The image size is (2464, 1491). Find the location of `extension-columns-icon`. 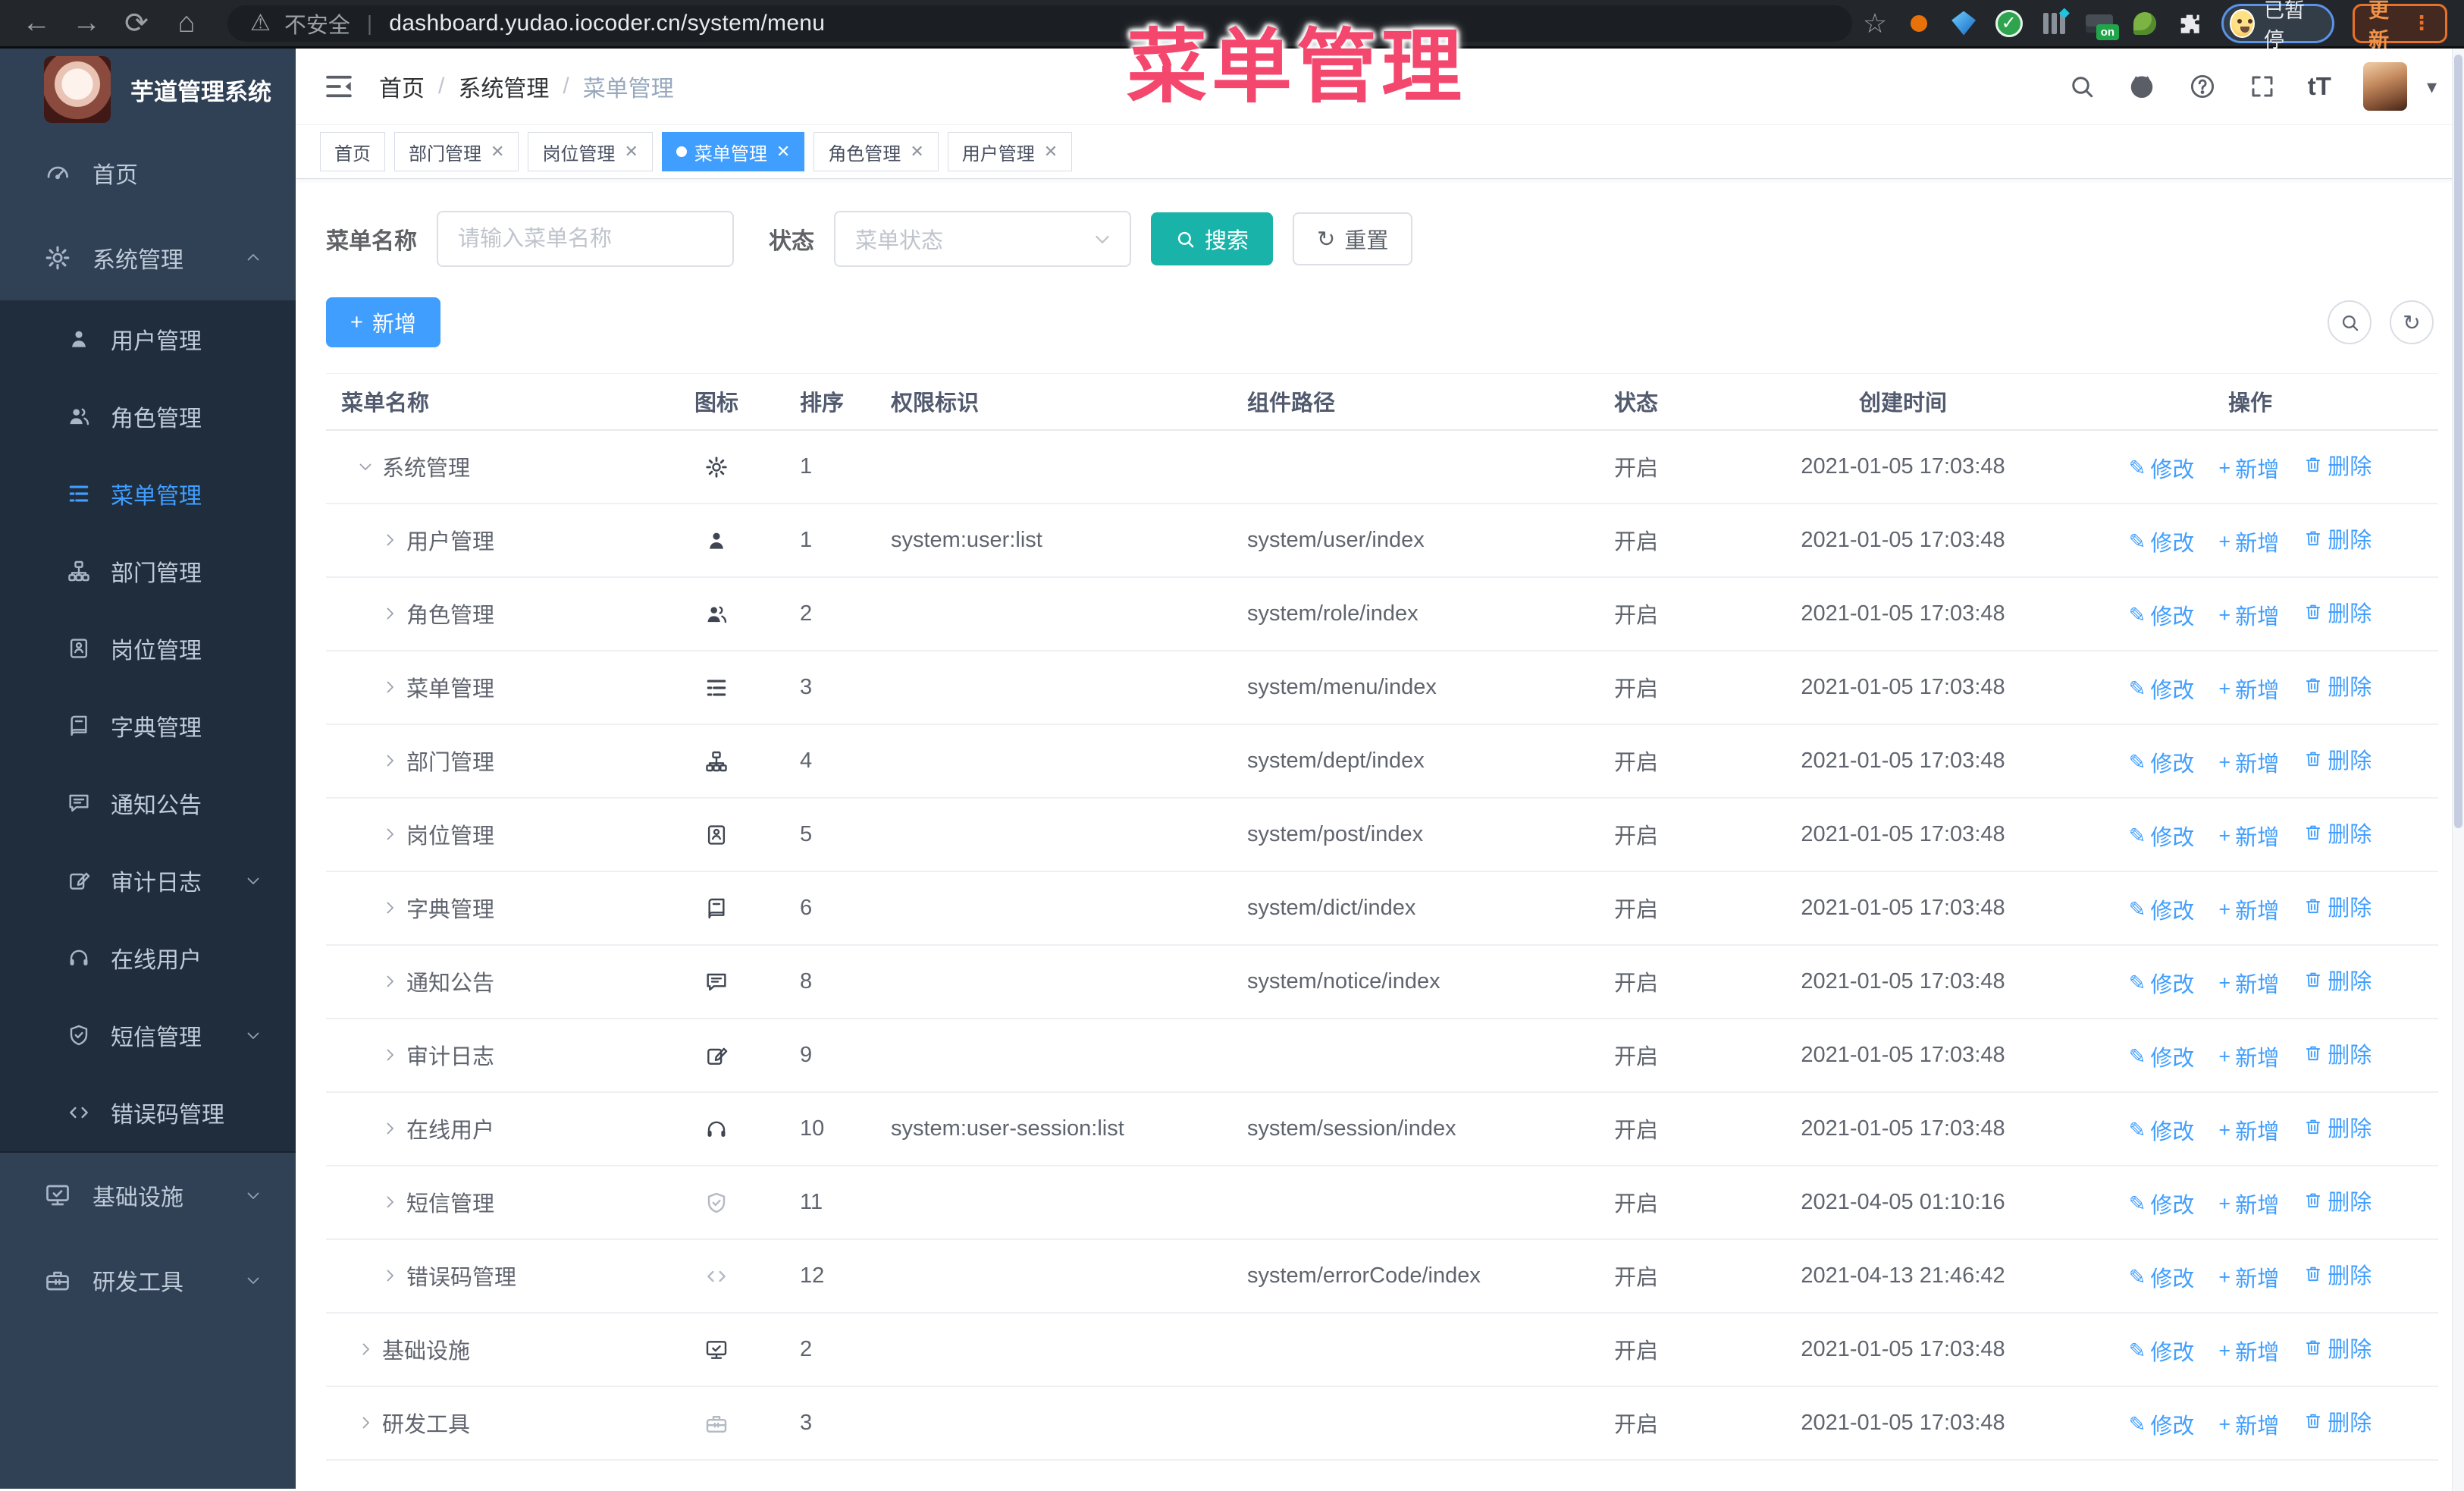

extension-columns-icon is located at coordinates (2056, 23).